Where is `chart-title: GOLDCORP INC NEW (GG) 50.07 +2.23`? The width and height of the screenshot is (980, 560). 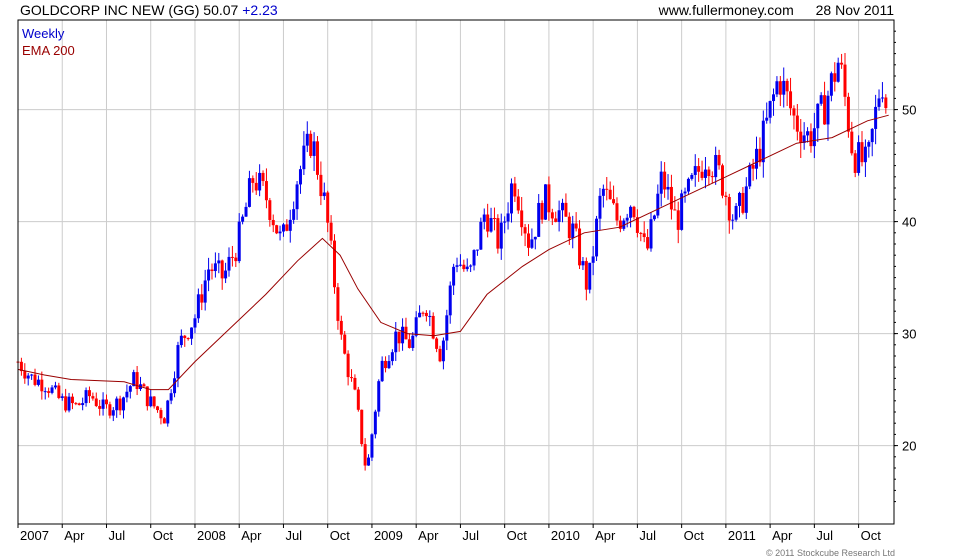 chart-title: GOLDCORP INC NEW (GG) 50.07 +2.23 is located at coordinates (149, 10).